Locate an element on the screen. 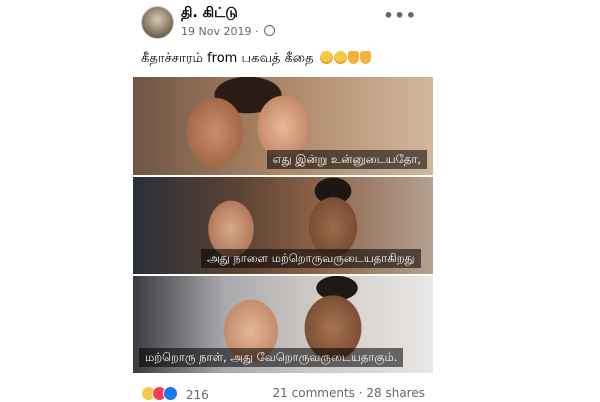 The image size is (600, 402). caption-text: கீதாச்சாரம் from பகவத் கீதை is located at coordinates (227, 58).